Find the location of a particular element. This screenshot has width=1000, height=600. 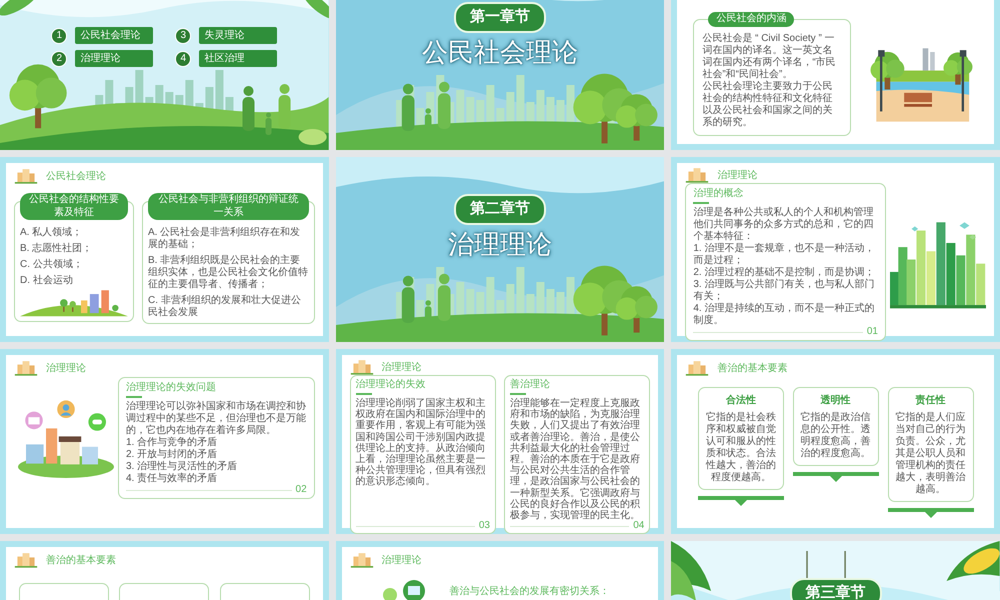

list-item: B. 非营利组织既是公民社会的主要组织实体，也是公民社会文化价值特征的主要倡导者、传播者； is located at coordinates (228, 272).